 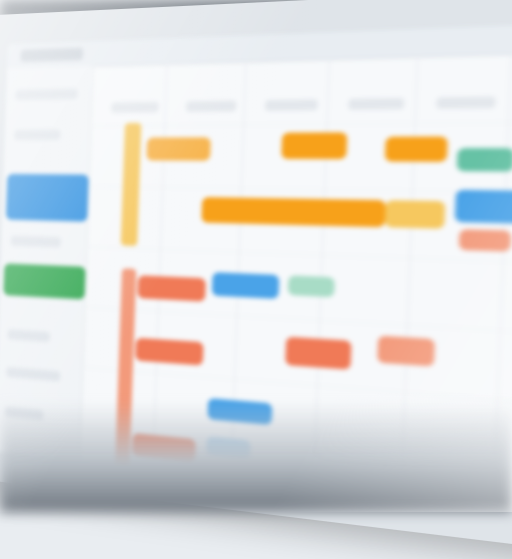 I want to click on timeline-rail-yellow, so click(x=131, y=184).